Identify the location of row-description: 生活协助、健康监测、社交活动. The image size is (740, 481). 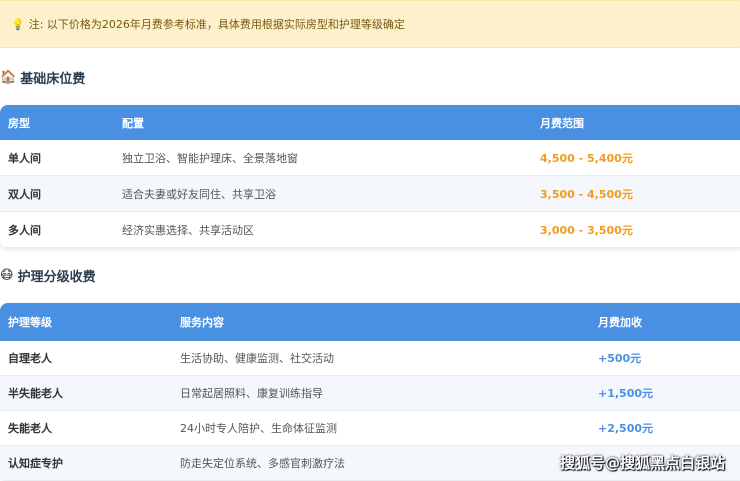
(257, 358).